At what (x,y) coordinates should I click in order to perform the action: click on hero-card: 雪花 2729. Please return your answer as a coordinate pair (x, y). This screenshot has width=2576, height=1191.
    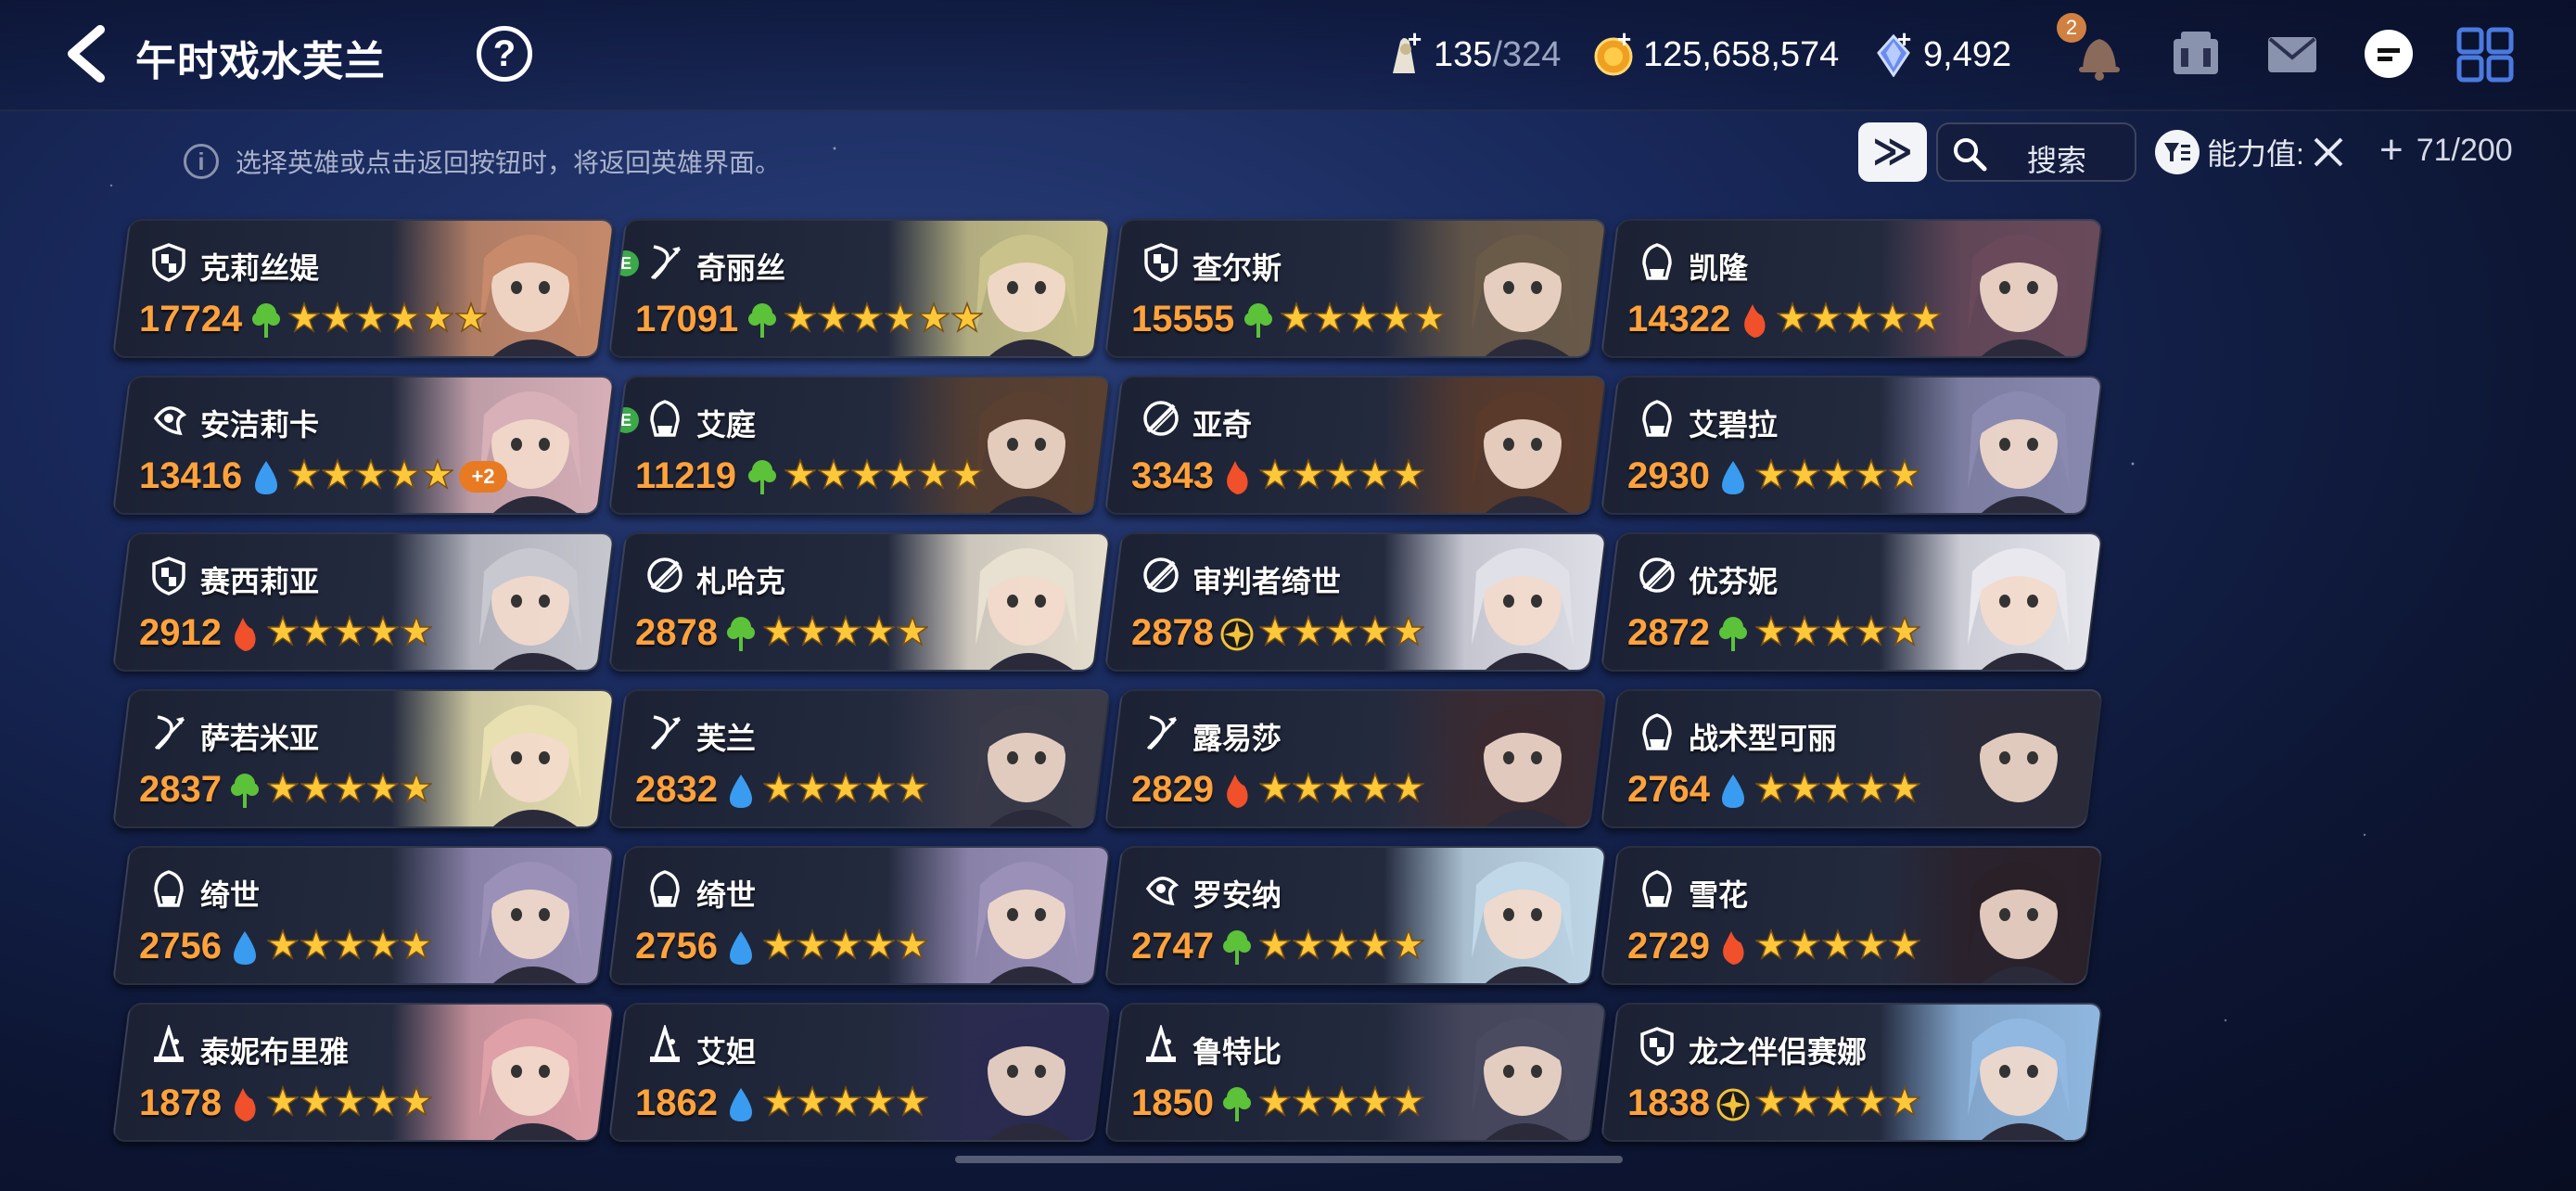
    Looking at the image, I should click on (1852, 916).